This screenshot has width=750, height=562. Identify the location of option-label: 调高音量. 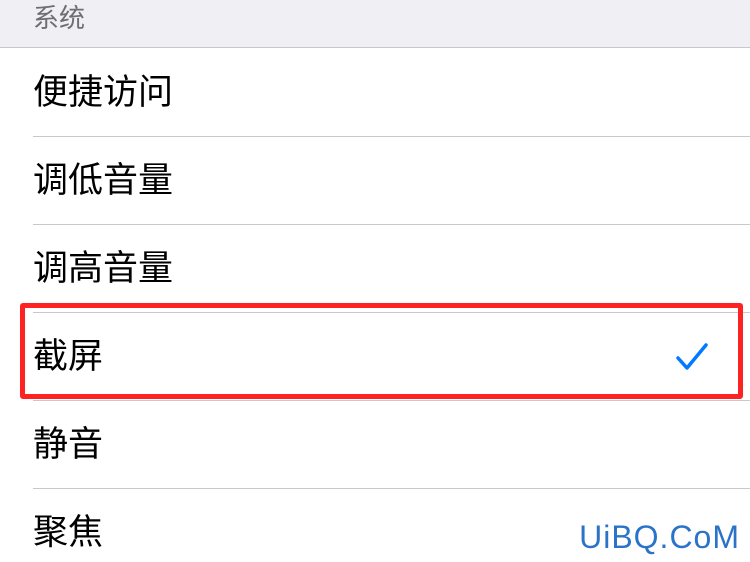
(103, 269).